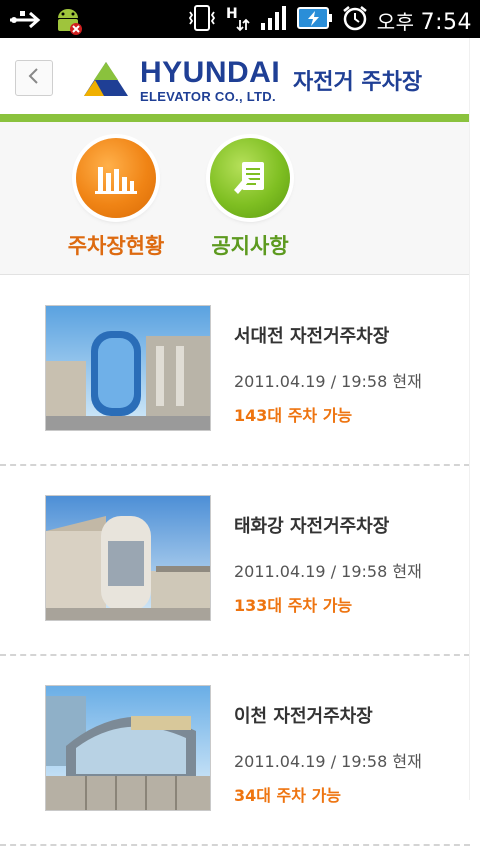 This screenshot has height=846, width=480. What do you see at coordinates (68, 22) in the screenshot?
I see `android-debug-icon` at bounding box center [68, 22].